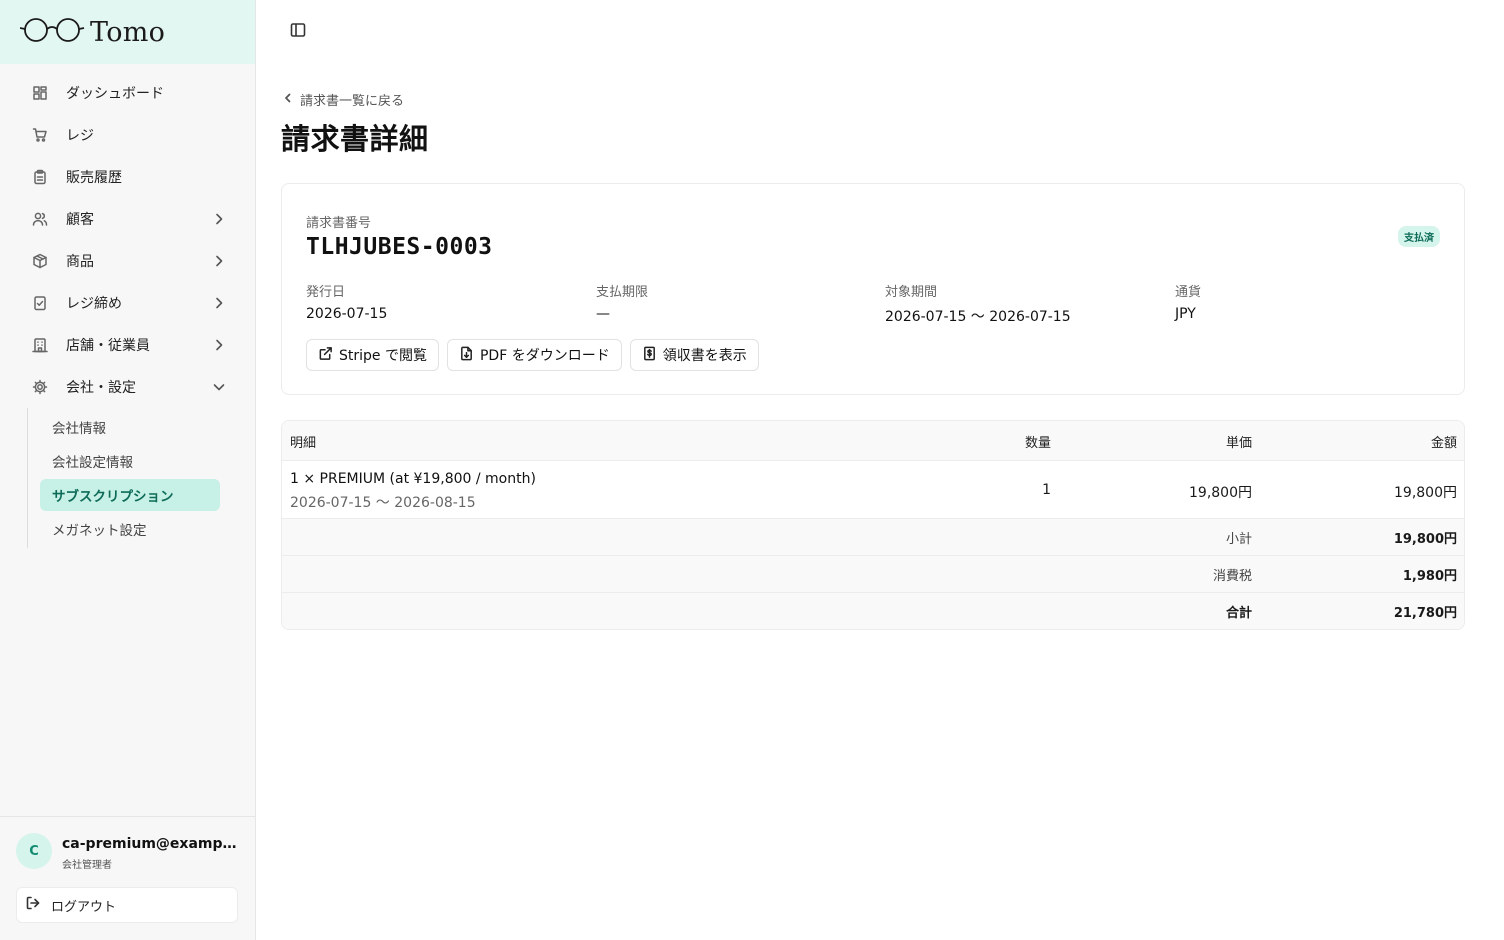  What do you see at coordinates (141, 461) in the screenshot?
I see `subnav-item-company-settings-info: 会社設定情報` at bounding box center [141, 461].